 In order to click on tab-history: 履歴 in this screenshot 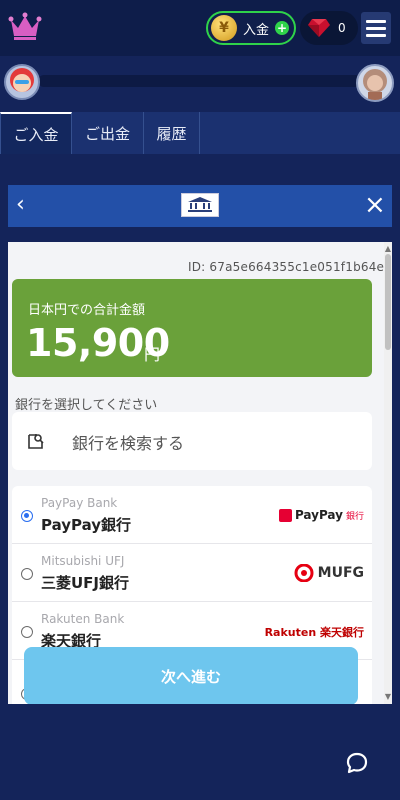, I will do `click(172, 133)`.